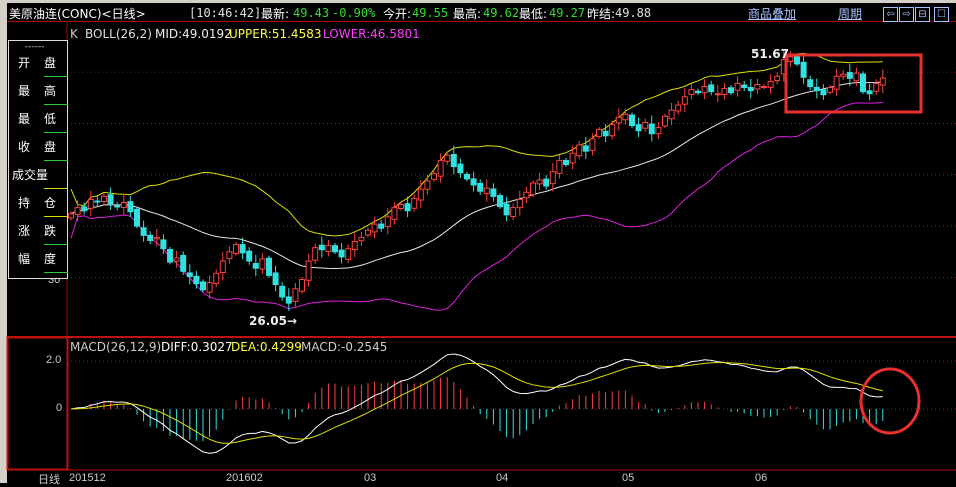 The height and width of the screenshot is (487, 956). I want to click on macd-dea-line, so click(476, 403).